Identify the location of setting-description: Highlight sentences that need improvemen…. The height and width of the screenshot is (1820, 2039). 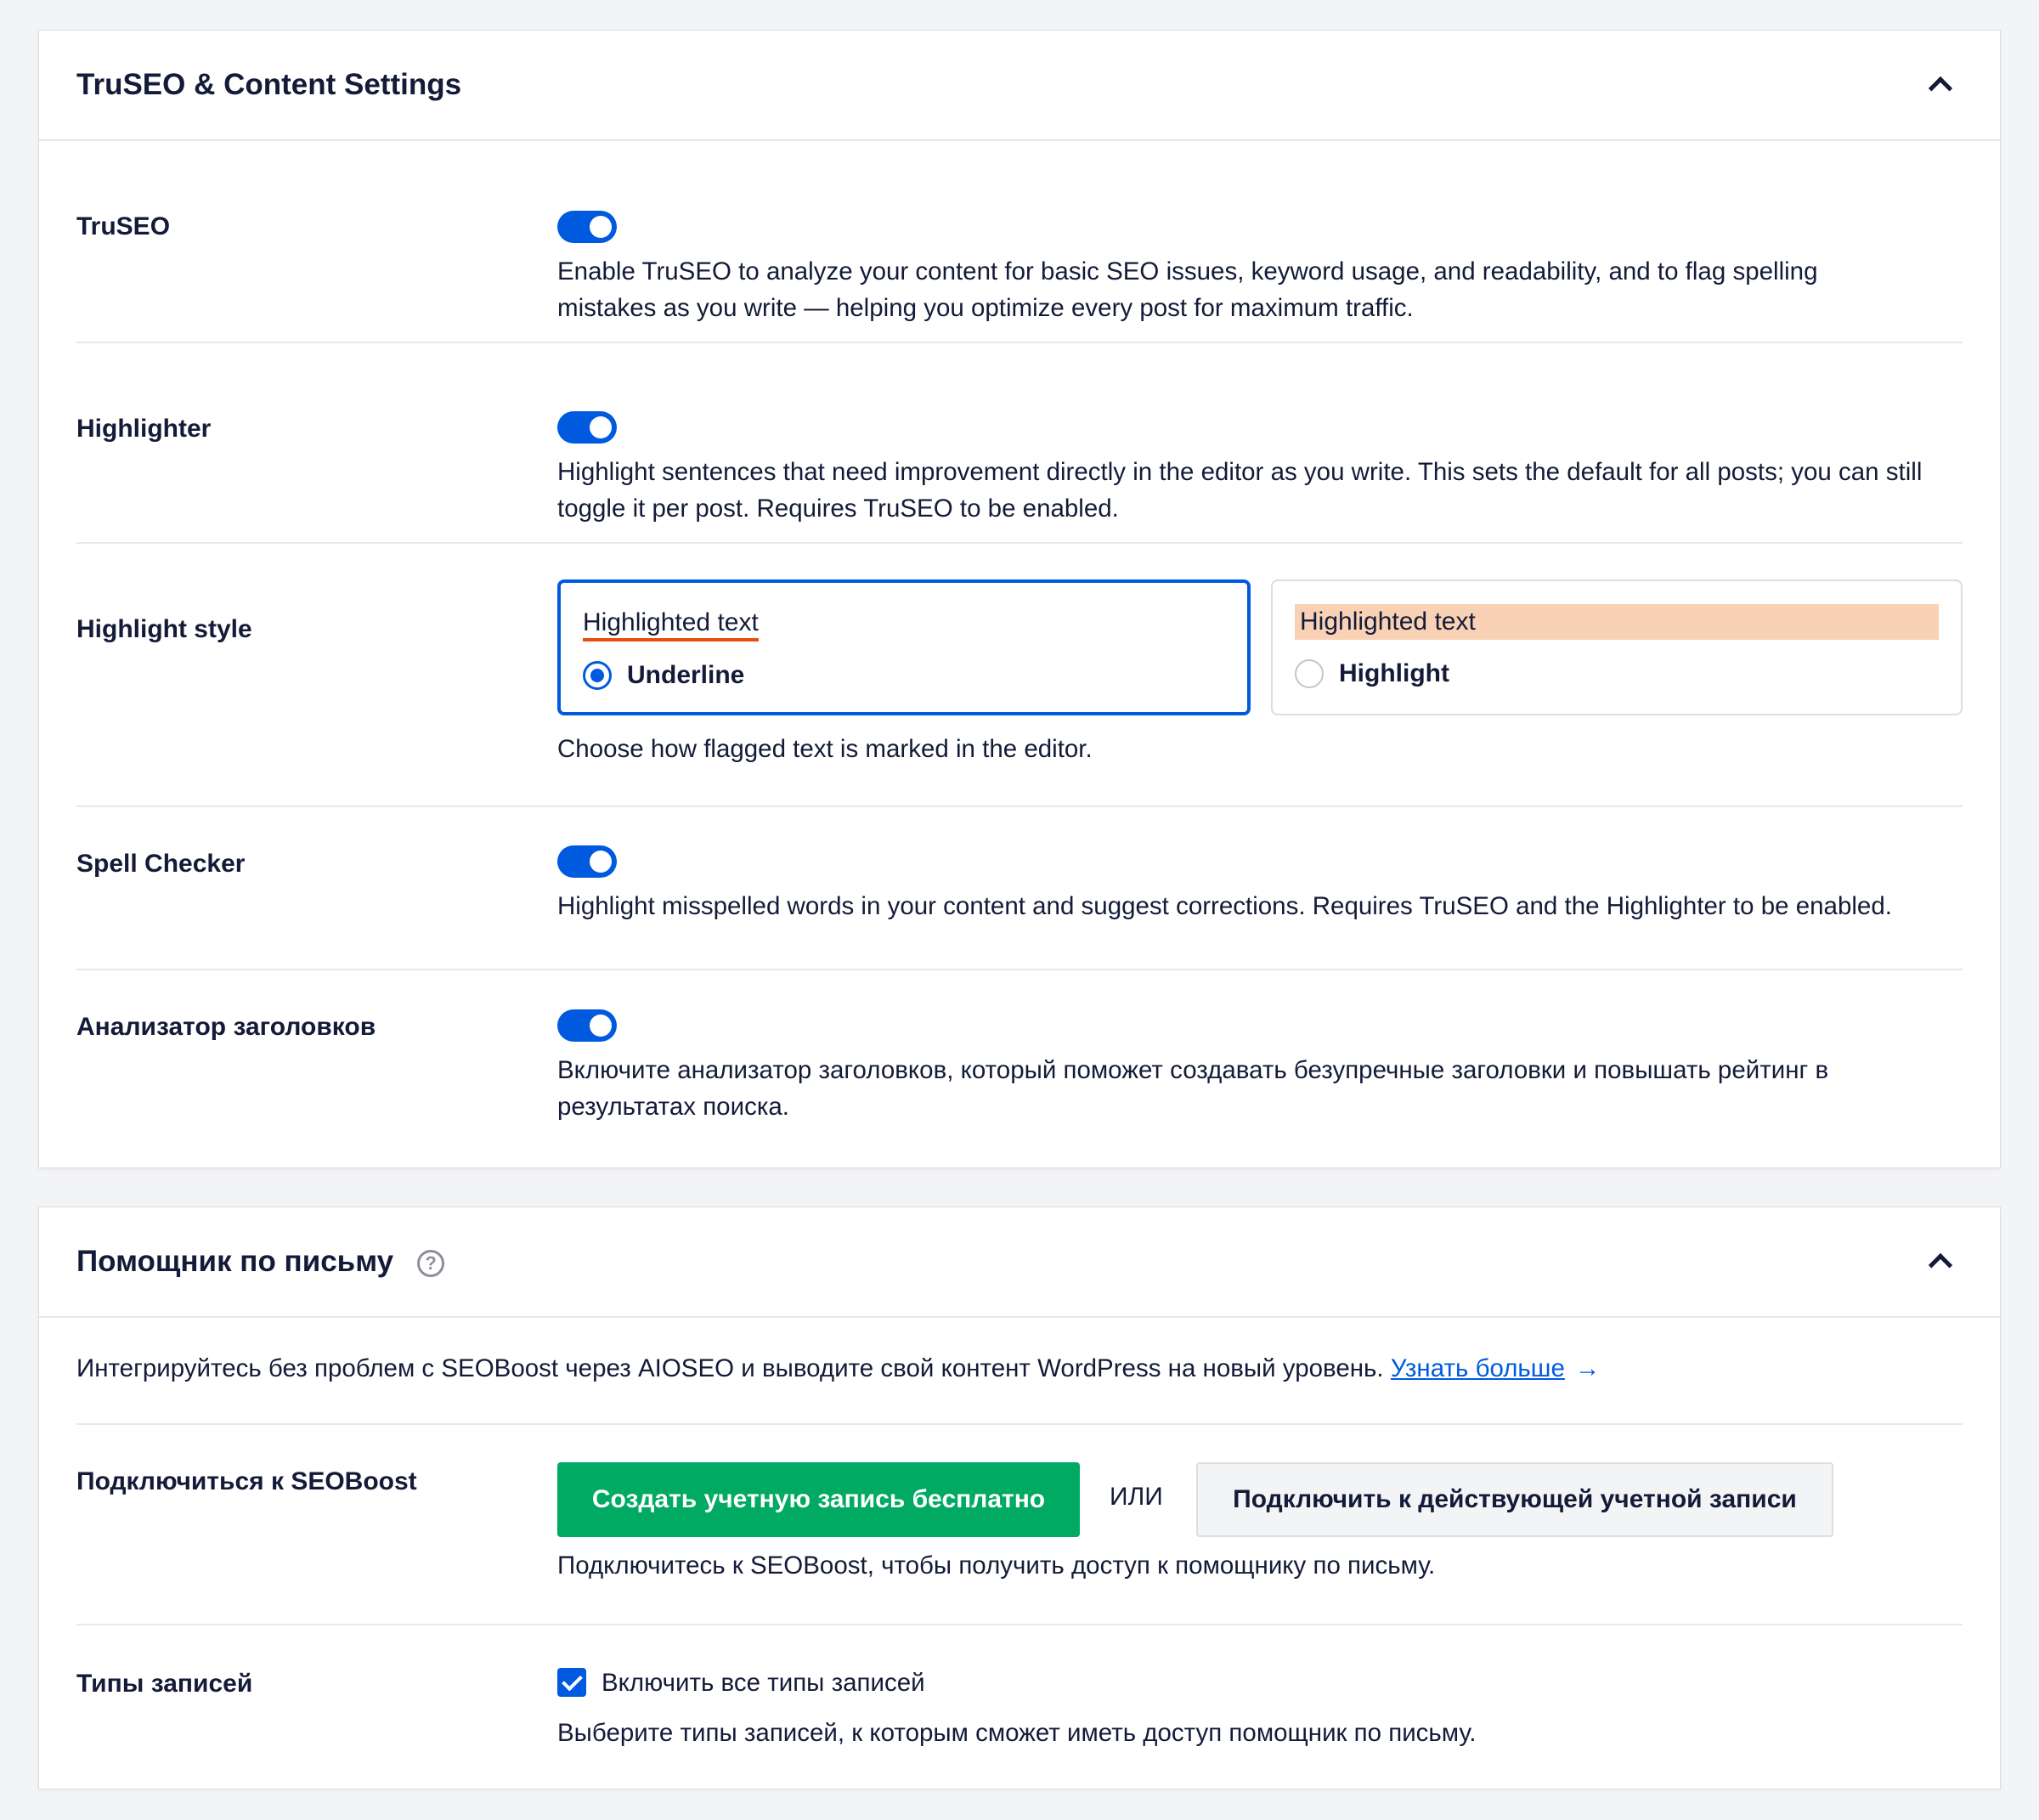
(1240, 490).